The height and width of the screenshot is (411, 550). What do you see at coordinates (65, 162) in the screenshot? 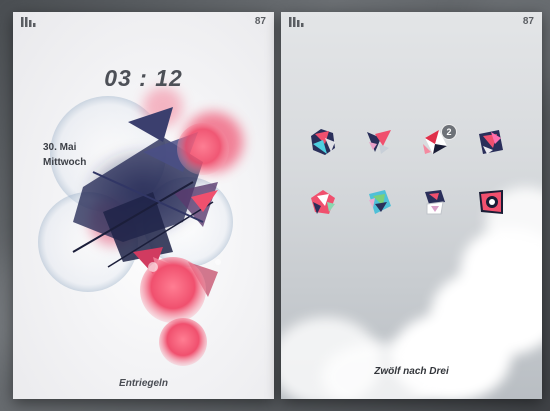
I see `date-weekday: Mittwoch` at bounding box center [65, 162].